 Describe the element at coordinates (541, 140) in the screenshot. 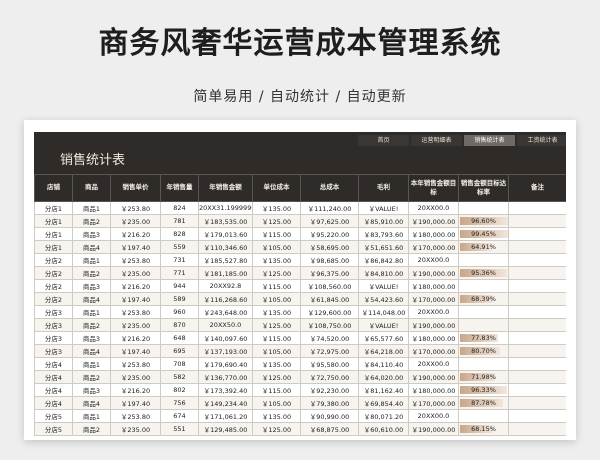

I see `nav-tab-salary: 工资统计表` at that location.